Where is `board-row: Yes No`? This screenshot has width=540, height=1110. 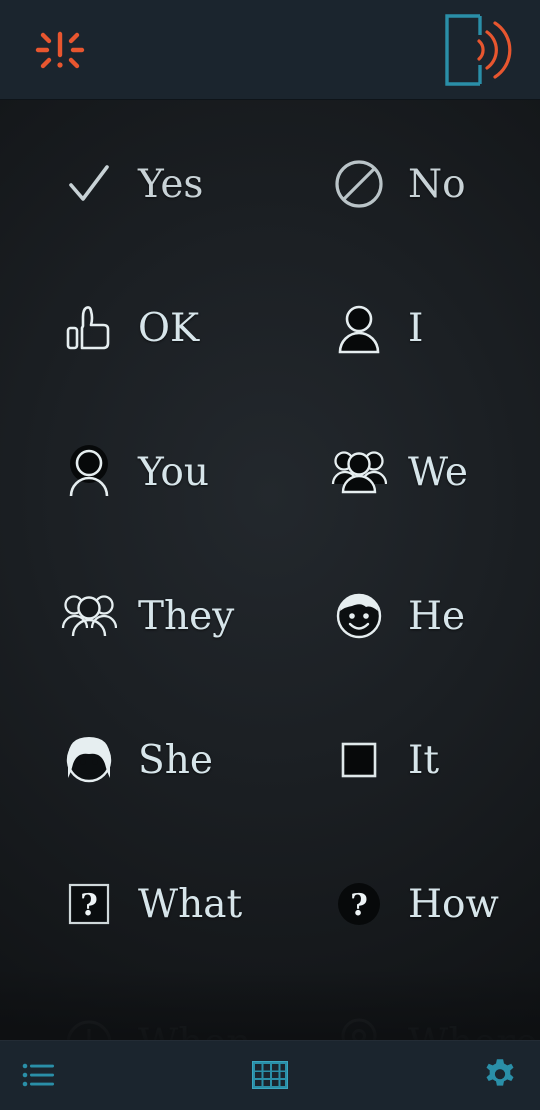 board-row: Yes No is located at coordinates (270, 184).